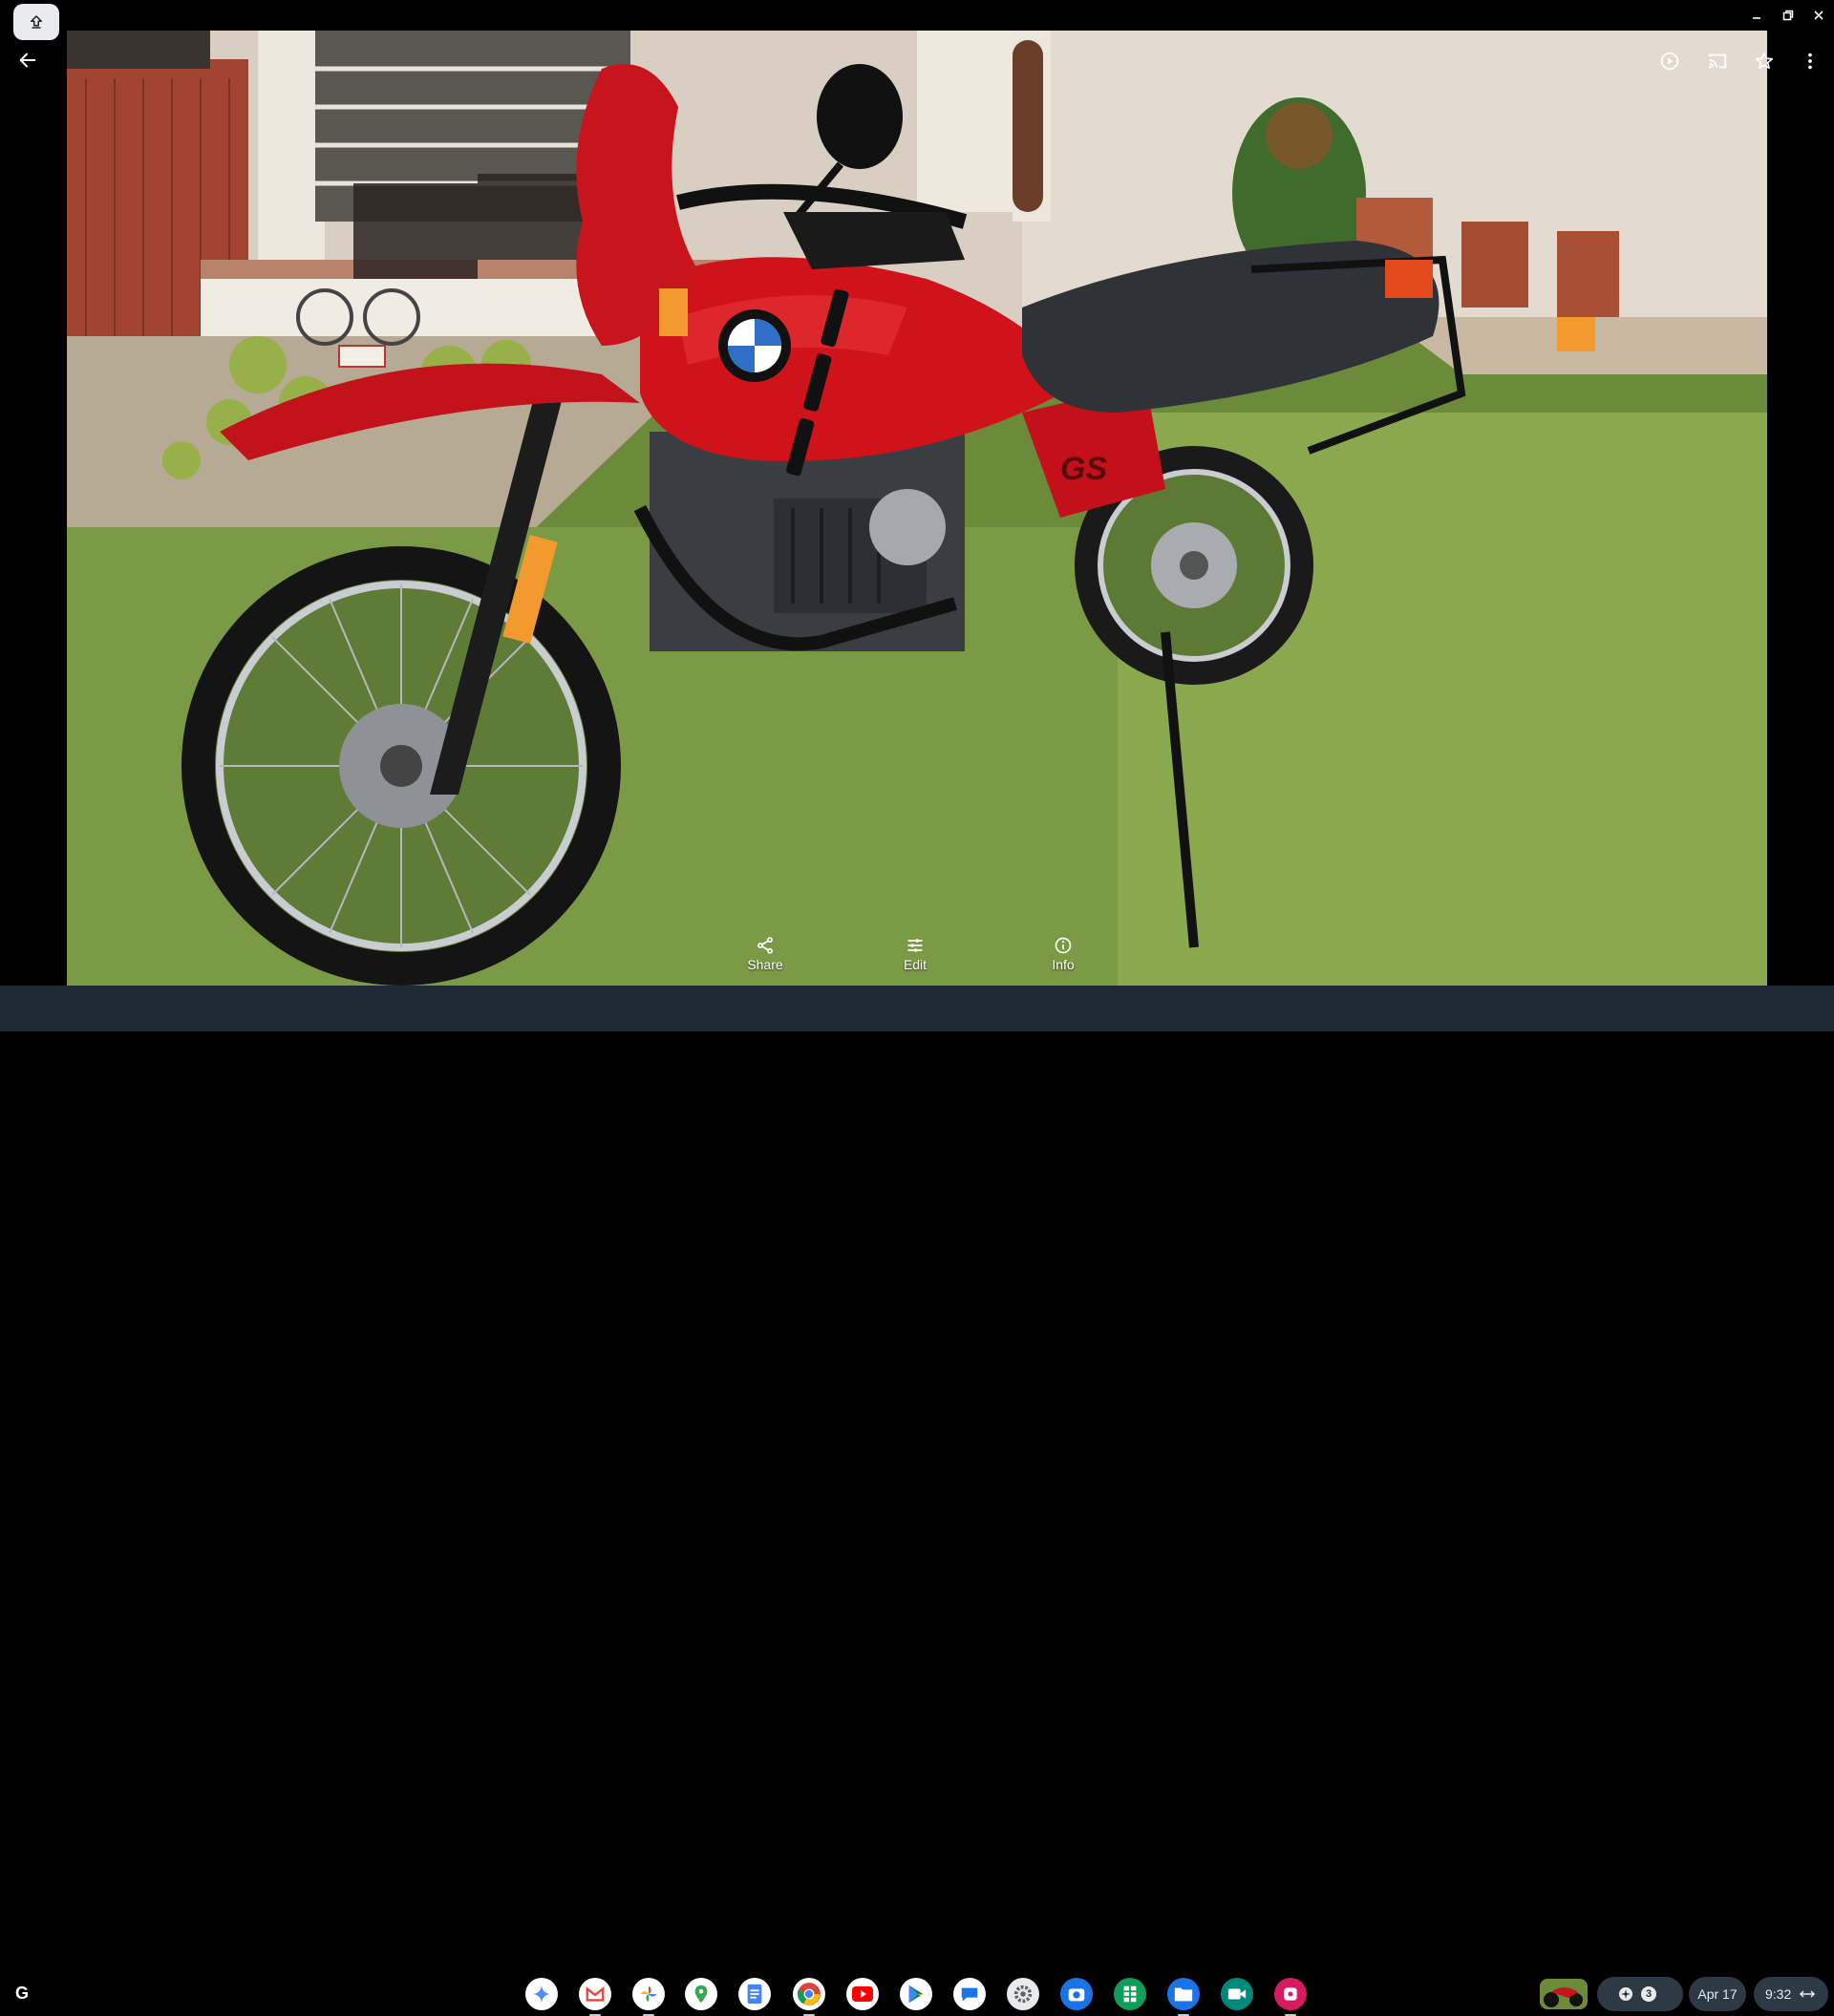  Describe the element at coordinates (1779, 1994) in the screenshot. I see `time-label: 9:32` at that location.